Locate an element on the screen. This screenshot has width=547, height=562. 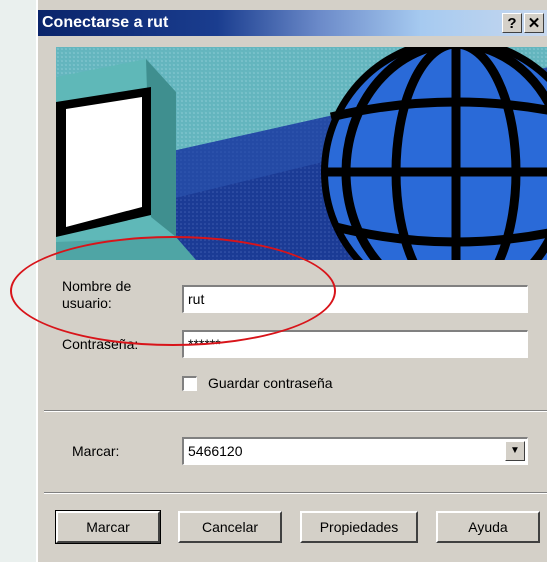
username-label: Nombre de usuario: is located at coordinates (96, 295).